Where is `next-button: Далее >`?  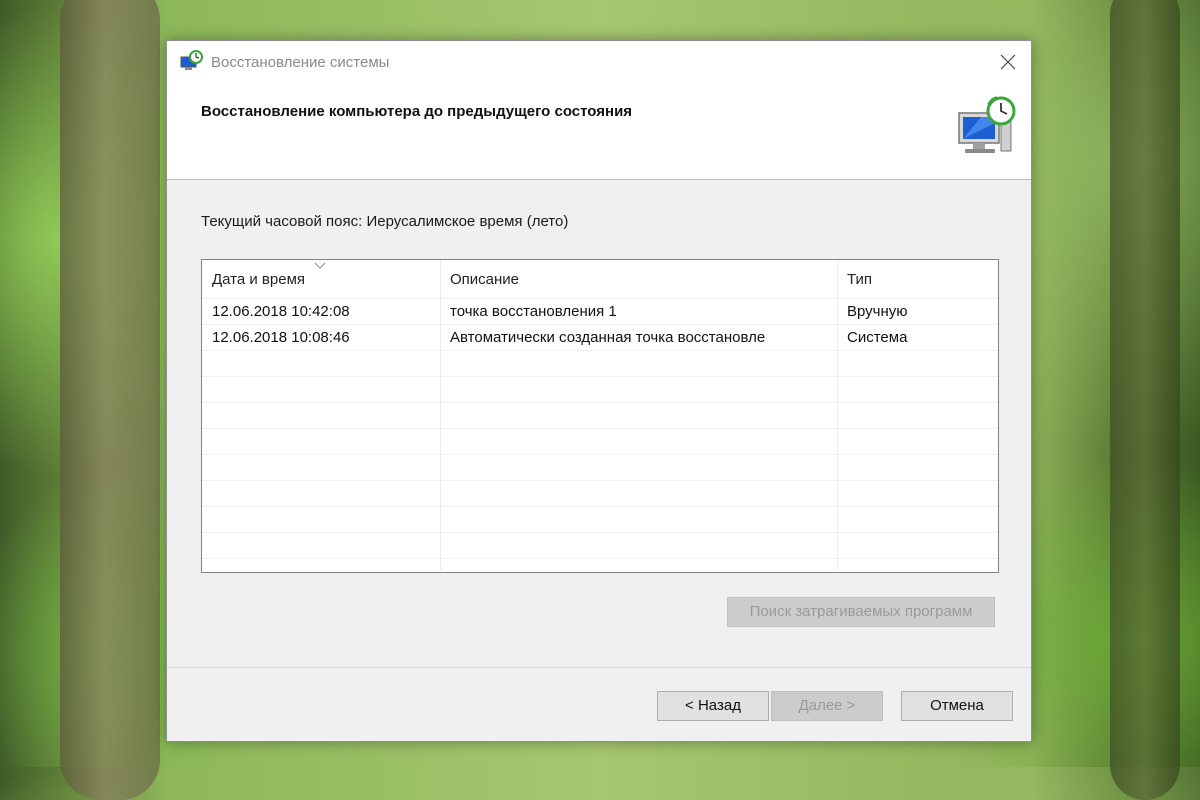
next-button: Далее > is located at coordinates (827, 706).